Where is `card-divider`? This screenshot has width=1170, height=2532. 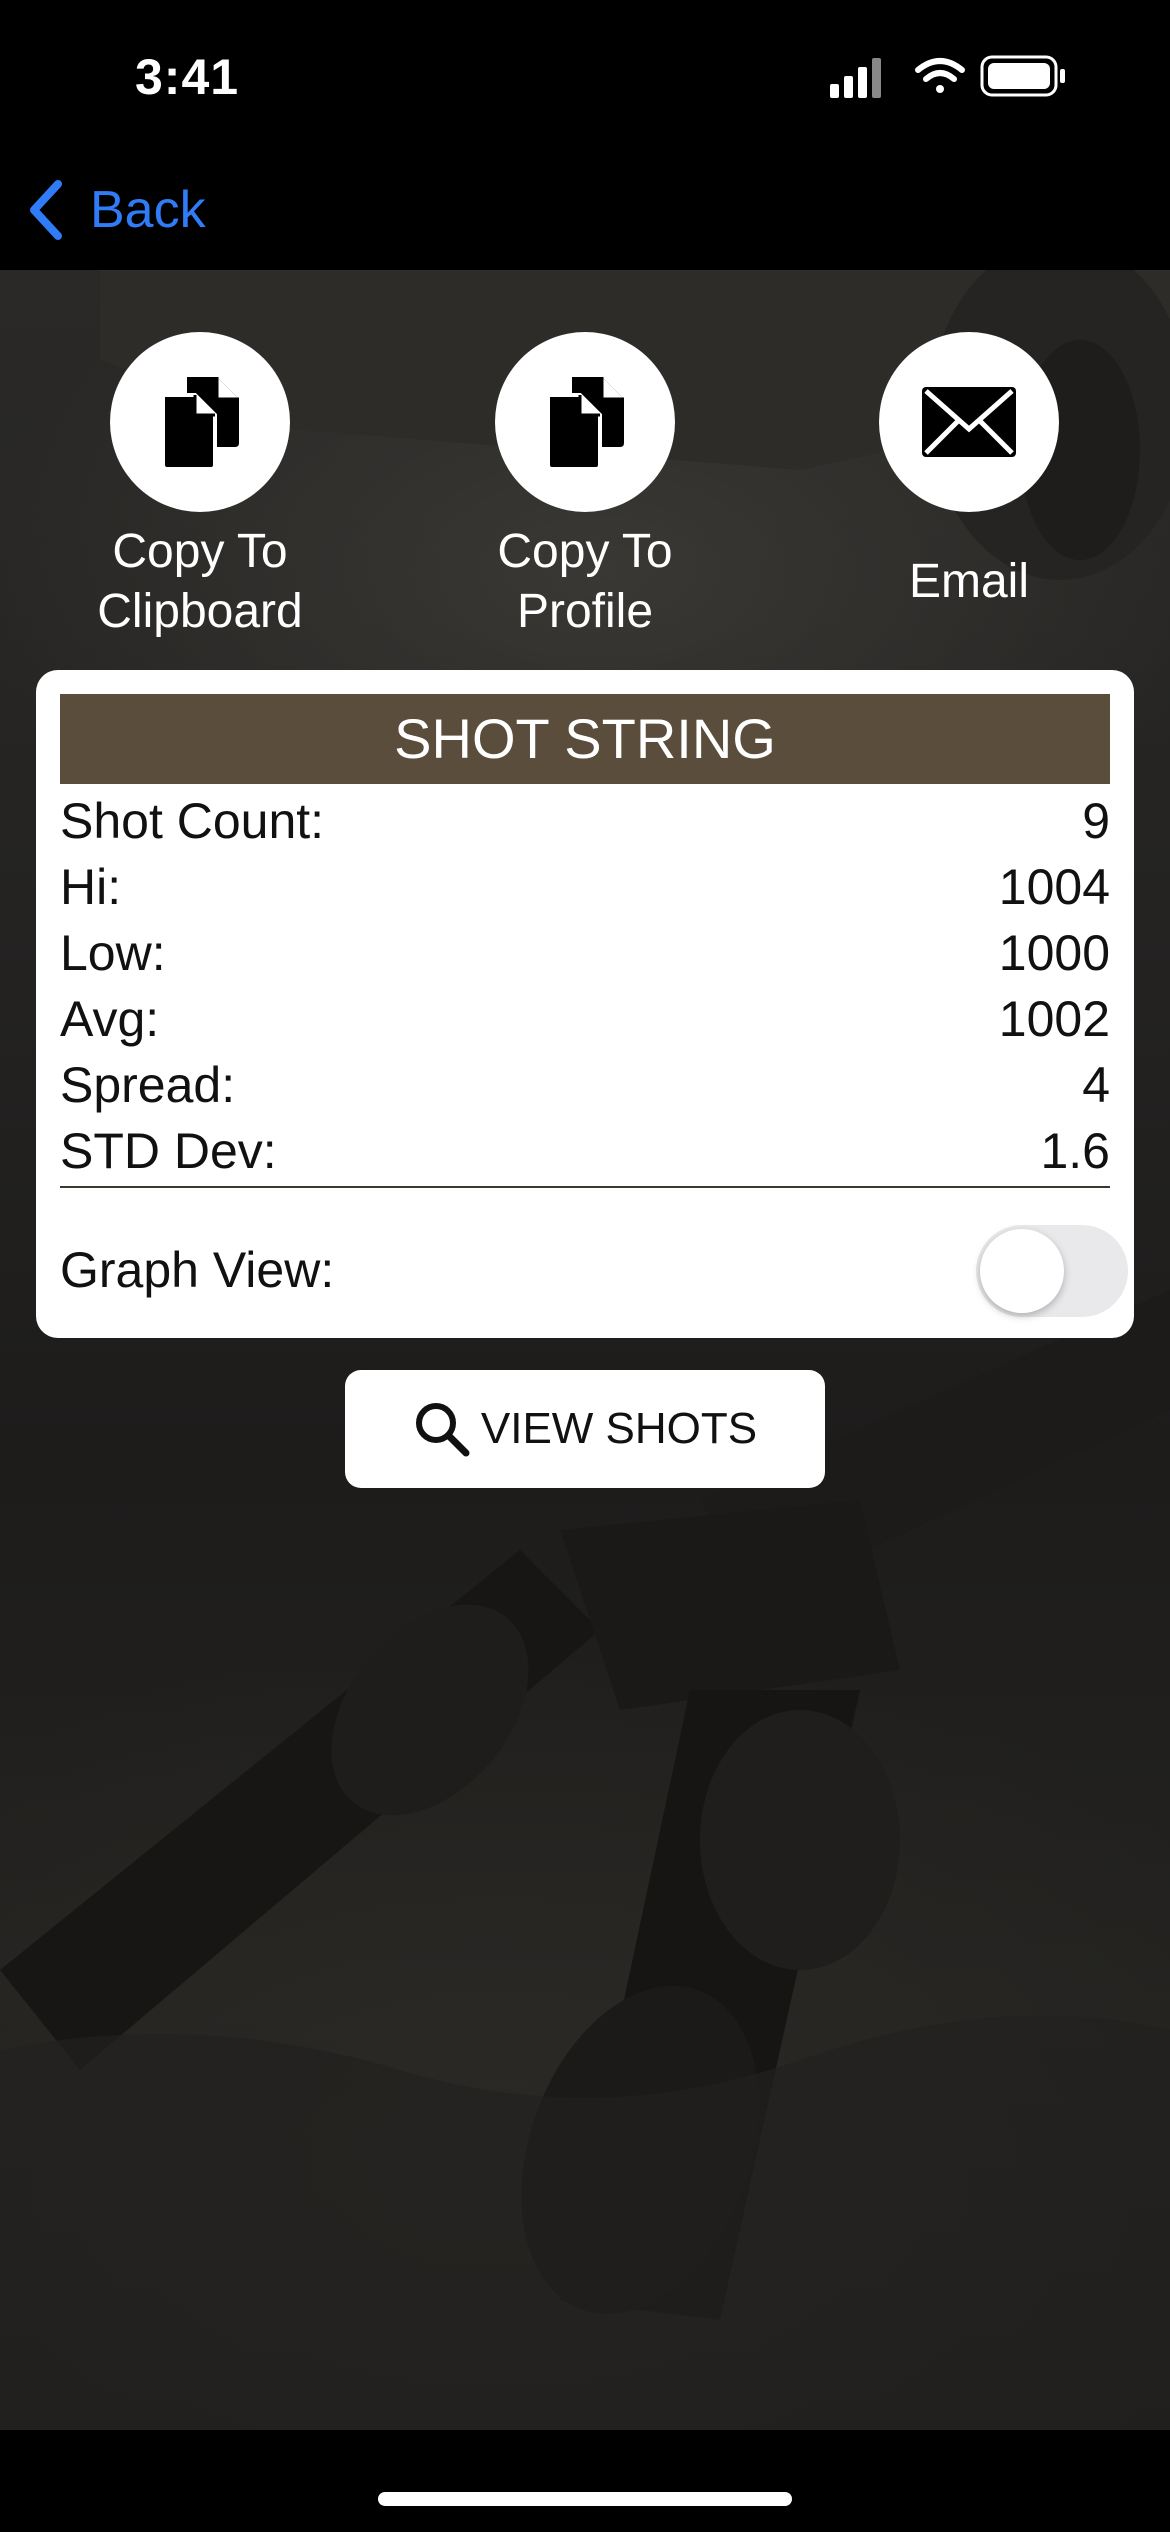 card-divider is located at coordinates (585, 1187).